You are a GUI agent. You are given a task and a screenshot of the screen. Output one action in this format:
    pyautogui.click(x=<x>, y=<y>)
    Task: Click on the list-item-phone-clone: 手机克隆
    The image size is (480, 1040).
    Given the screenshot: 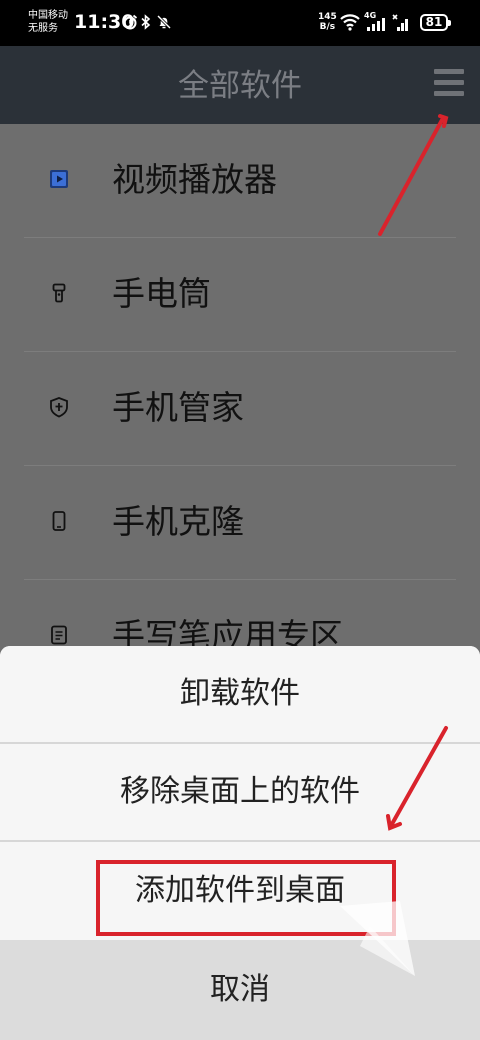 What is the action you would take?
    pyautogui.click(x=240, y=523)
    